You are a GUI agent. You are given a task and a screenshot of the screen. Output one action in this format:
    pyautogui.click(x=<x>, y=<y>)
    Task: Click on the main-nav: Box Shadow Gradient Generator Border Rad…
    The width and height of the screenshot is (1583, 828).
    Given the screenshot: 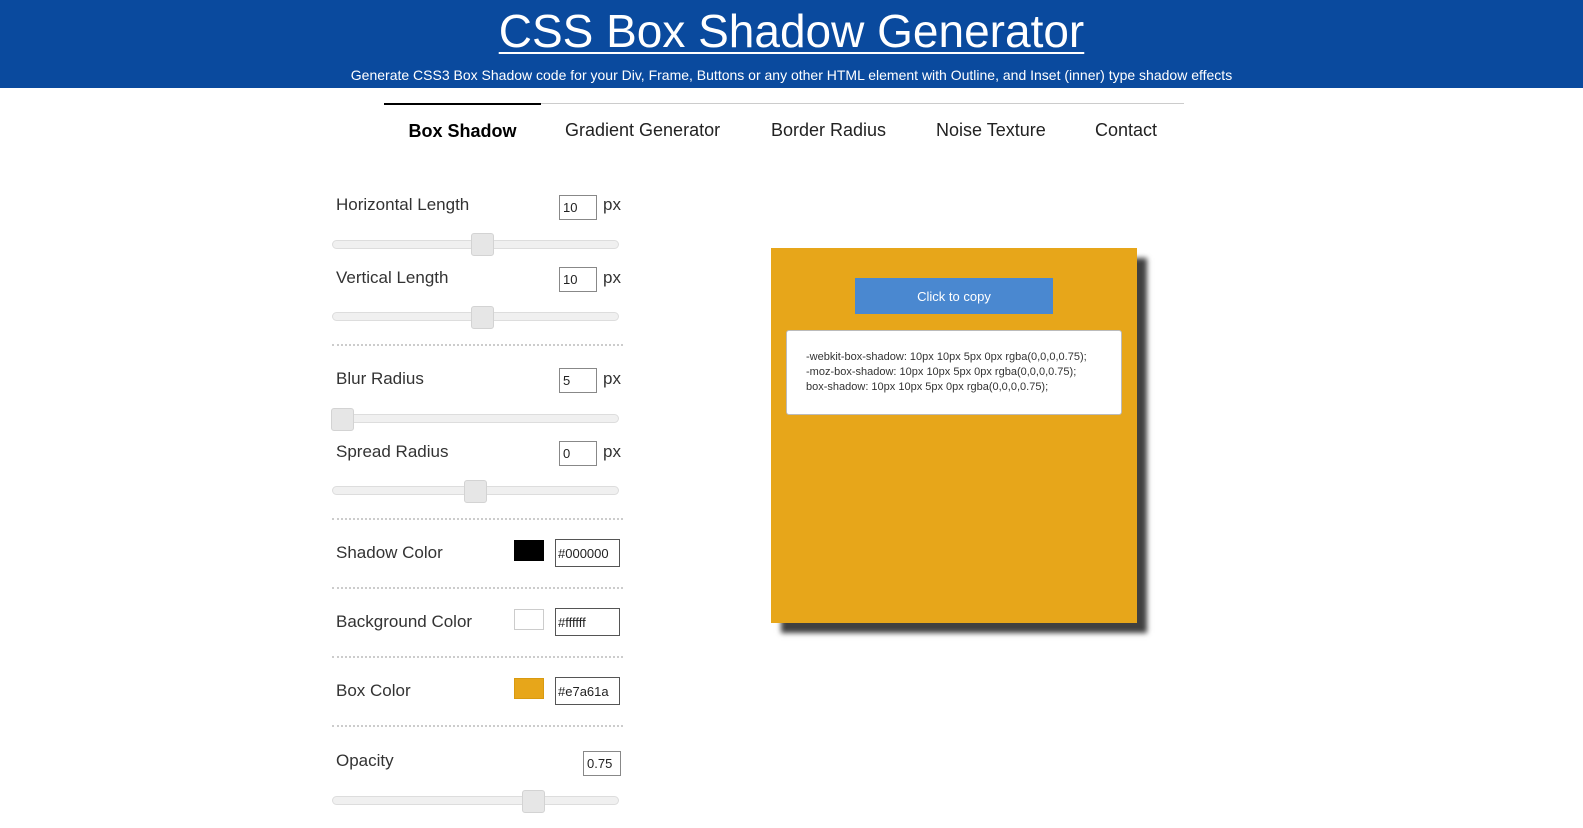 What is the action you would take?
    pyautogui.click(x=784, y=130)
    